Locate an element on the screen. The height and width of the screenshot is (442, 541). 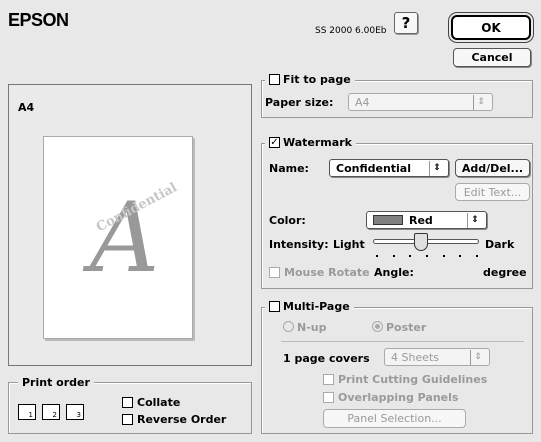
version-label: SS 2000 6.00Eb is located at coordinates (351, 31).